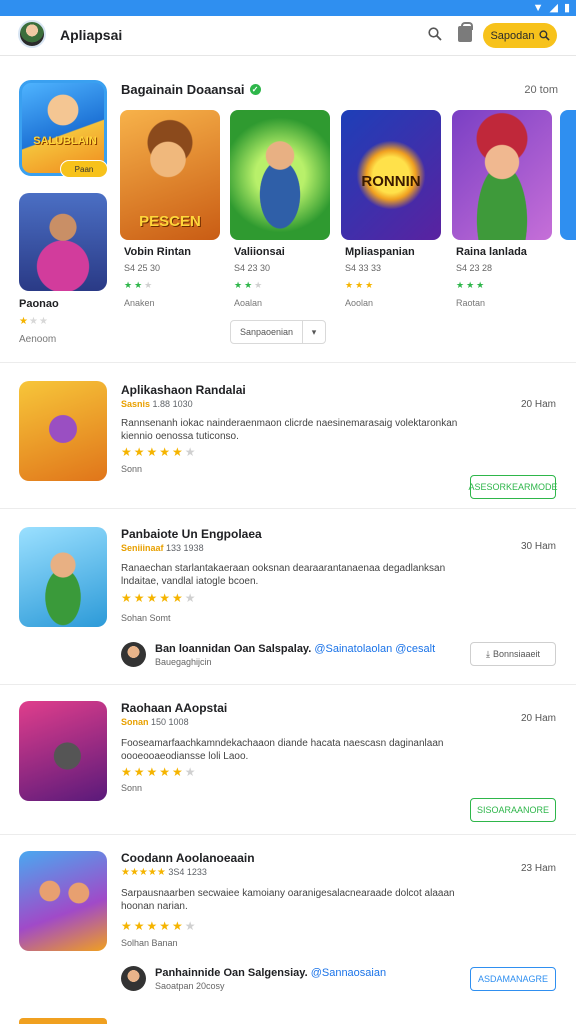 The image size is (576, 1024). I want to click on section-title: Bagainain Doaansai ✓, so click(191, 89).